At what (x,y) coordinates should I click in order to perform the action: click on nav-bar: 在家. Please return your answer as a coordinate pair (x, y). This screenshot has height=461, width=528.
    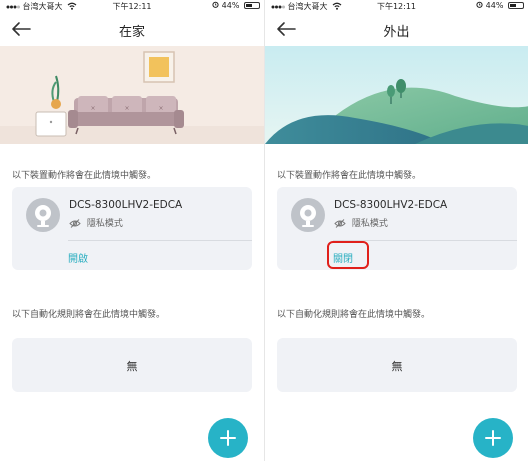
    Looking at the image, I should click on (132, 29).